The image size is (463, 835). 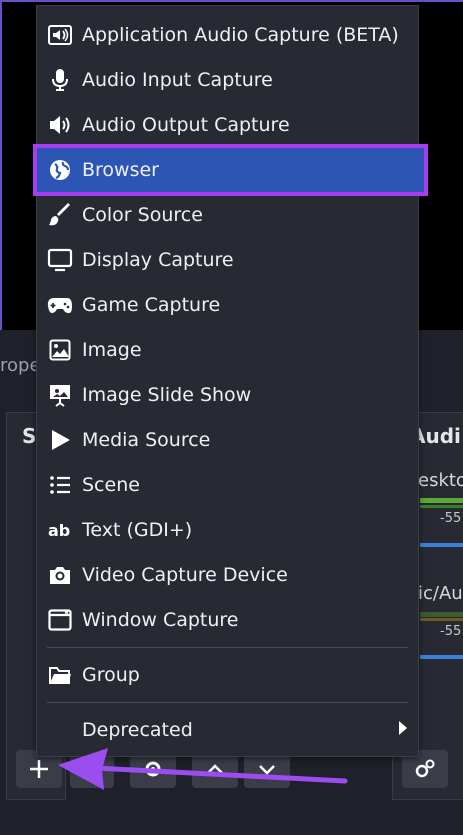 I want to click on annotation-arrow, so click(x=203, y=769).